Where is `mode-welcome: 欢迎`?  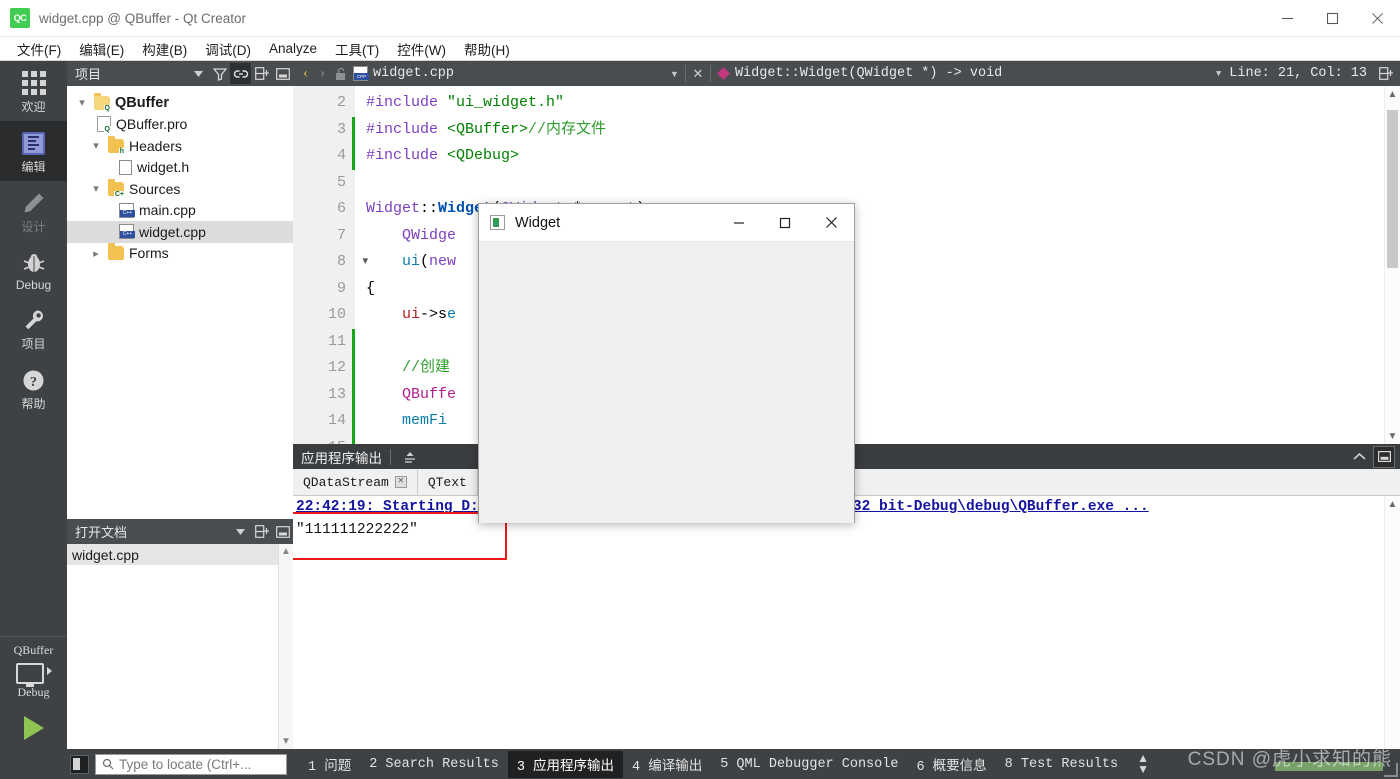 mode-welcome: 欢迎 is located at coordinates (33, 91).